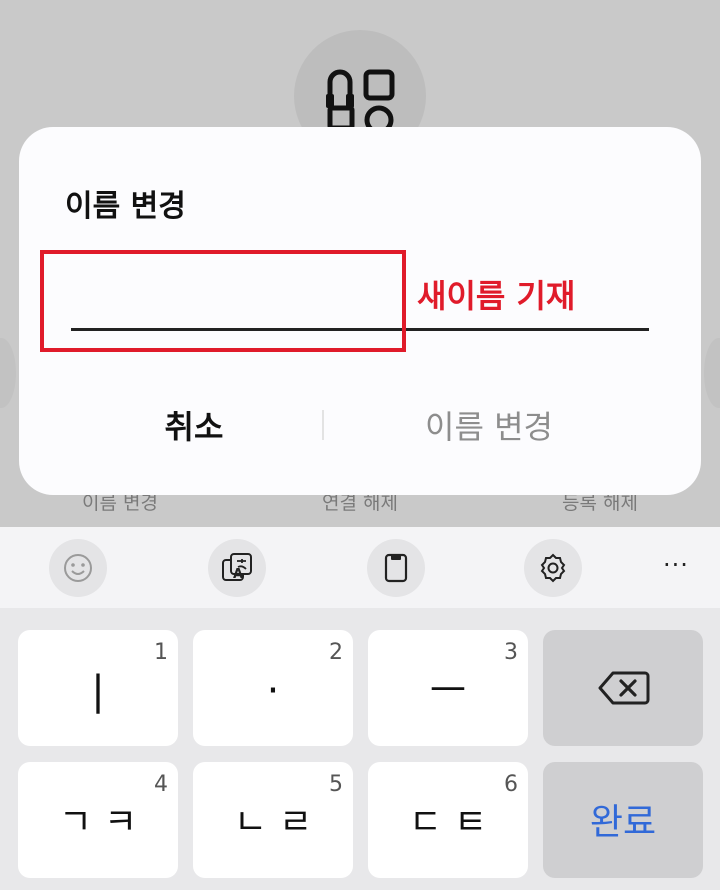 The width and height of the screenshot is (720, 890). Describe the element at coordinates (238, 574) in the screenshot. I see `svg-text: A` at that location.